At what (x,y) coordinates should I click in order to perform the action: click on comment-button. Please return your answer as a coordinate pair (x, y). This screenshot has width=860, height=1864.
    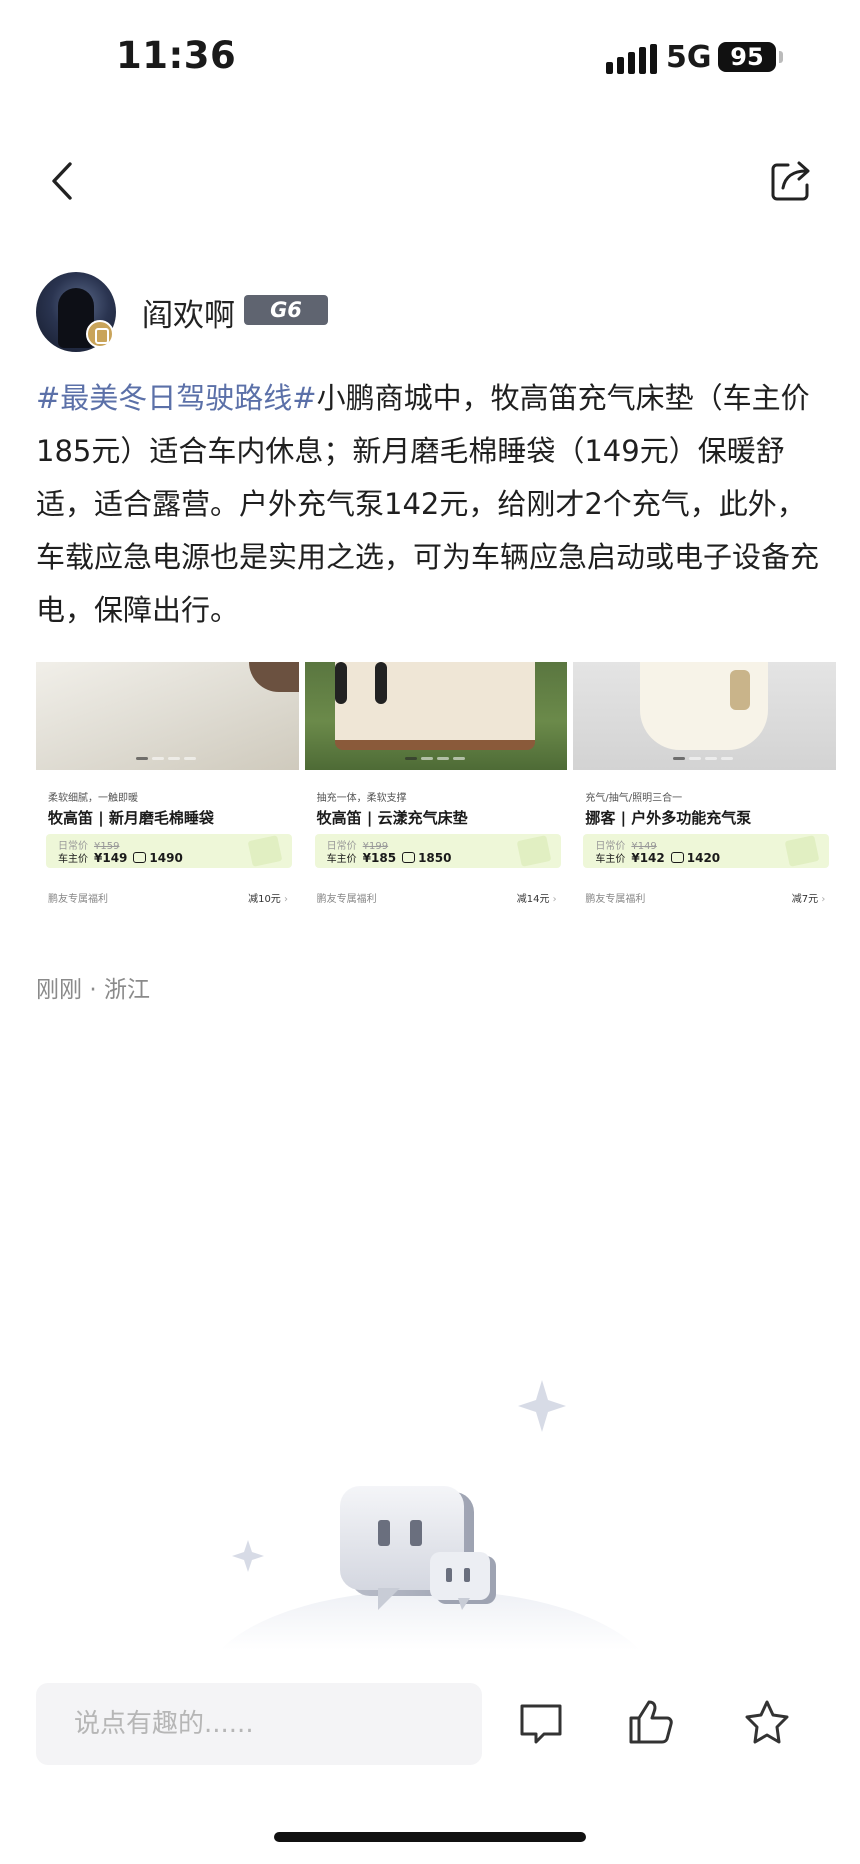
    Looking at the image, I should click on (541, 1723).